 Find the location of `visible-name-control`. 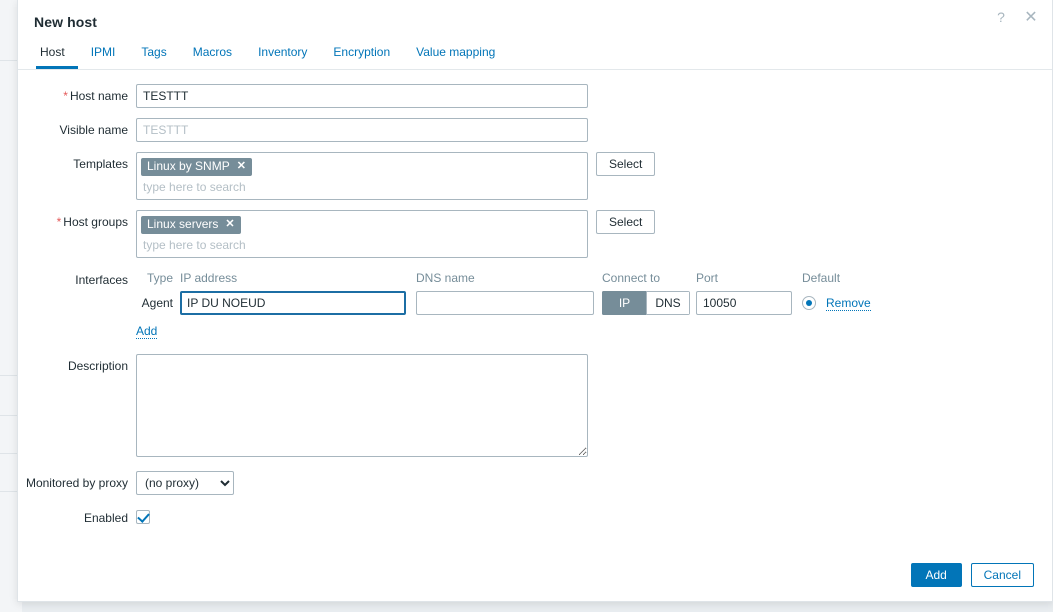

visible-name-control is located at coordinates (362, 130).